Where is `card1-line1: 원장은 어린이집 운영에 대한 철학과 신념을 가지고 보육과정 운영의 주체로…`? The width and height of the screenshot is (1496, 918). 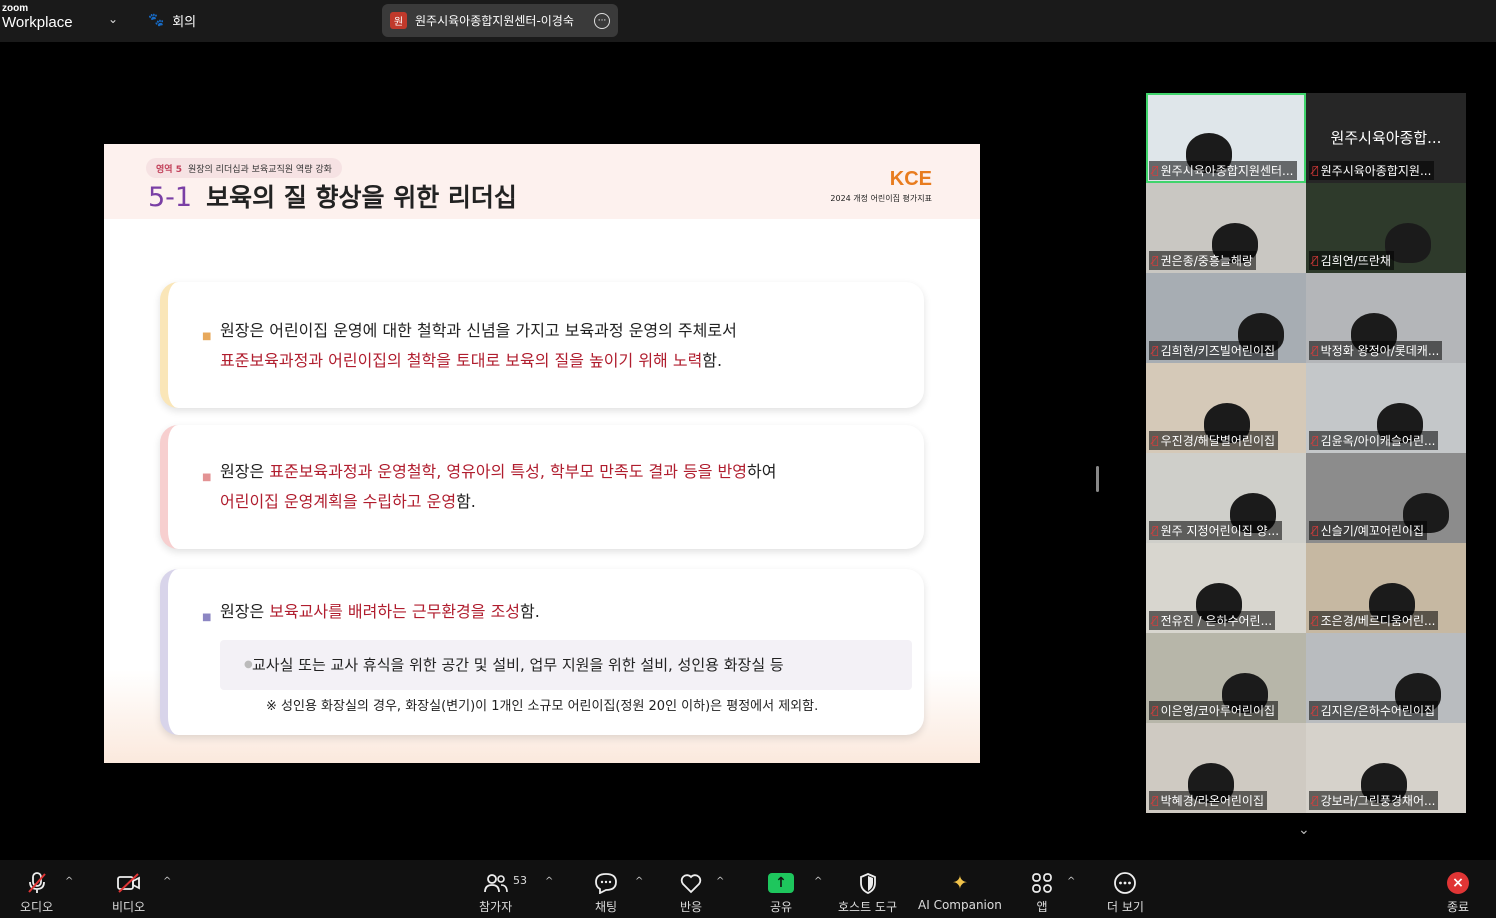 card1-line1: 원장은 어린이집 운영에 대한 철학과 신념을 가지고 보육과정 운영의 주체로… is located at coordinates (478, 330).